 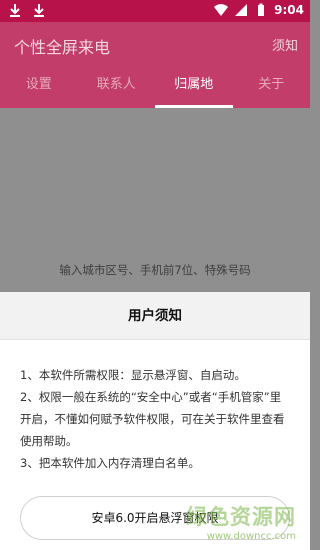 I want to click on notice-item: 3、把本软件加入内存清理白名单。, so click(x=110, y=463).